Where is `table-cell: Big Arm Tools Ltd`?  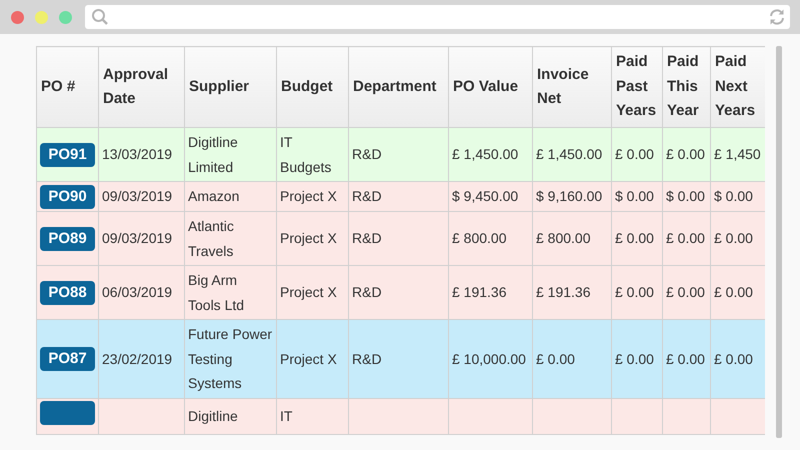
table-cell: Big Arm Tools Ltd is located at coordinates (216, 292).